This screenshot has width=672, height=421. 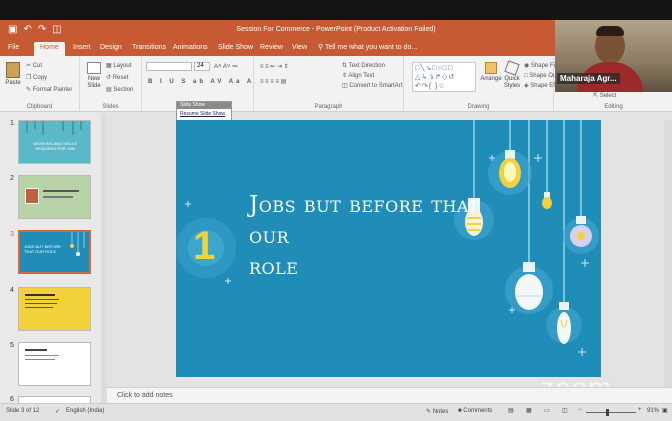 What do you see at coordinates (478, 107) in the screenshot?
I see `drawing-group-label: Drawing` at bounding box center [478, 107].